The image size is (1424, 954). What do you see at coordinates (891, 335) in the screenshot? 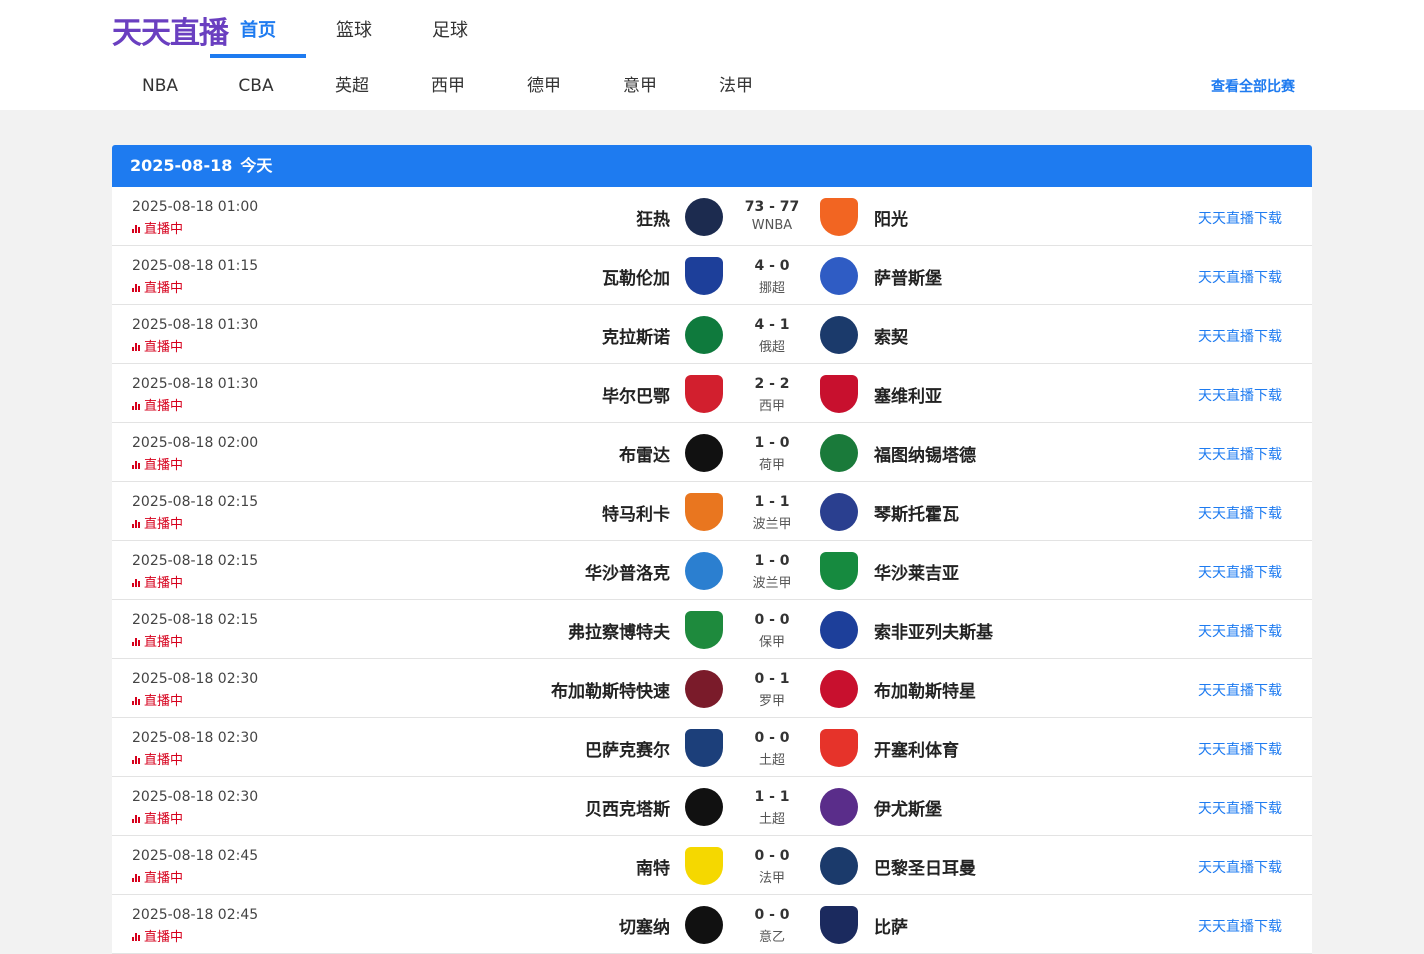
I see `away-team-name: 索契` at bounding box center [891, 335].